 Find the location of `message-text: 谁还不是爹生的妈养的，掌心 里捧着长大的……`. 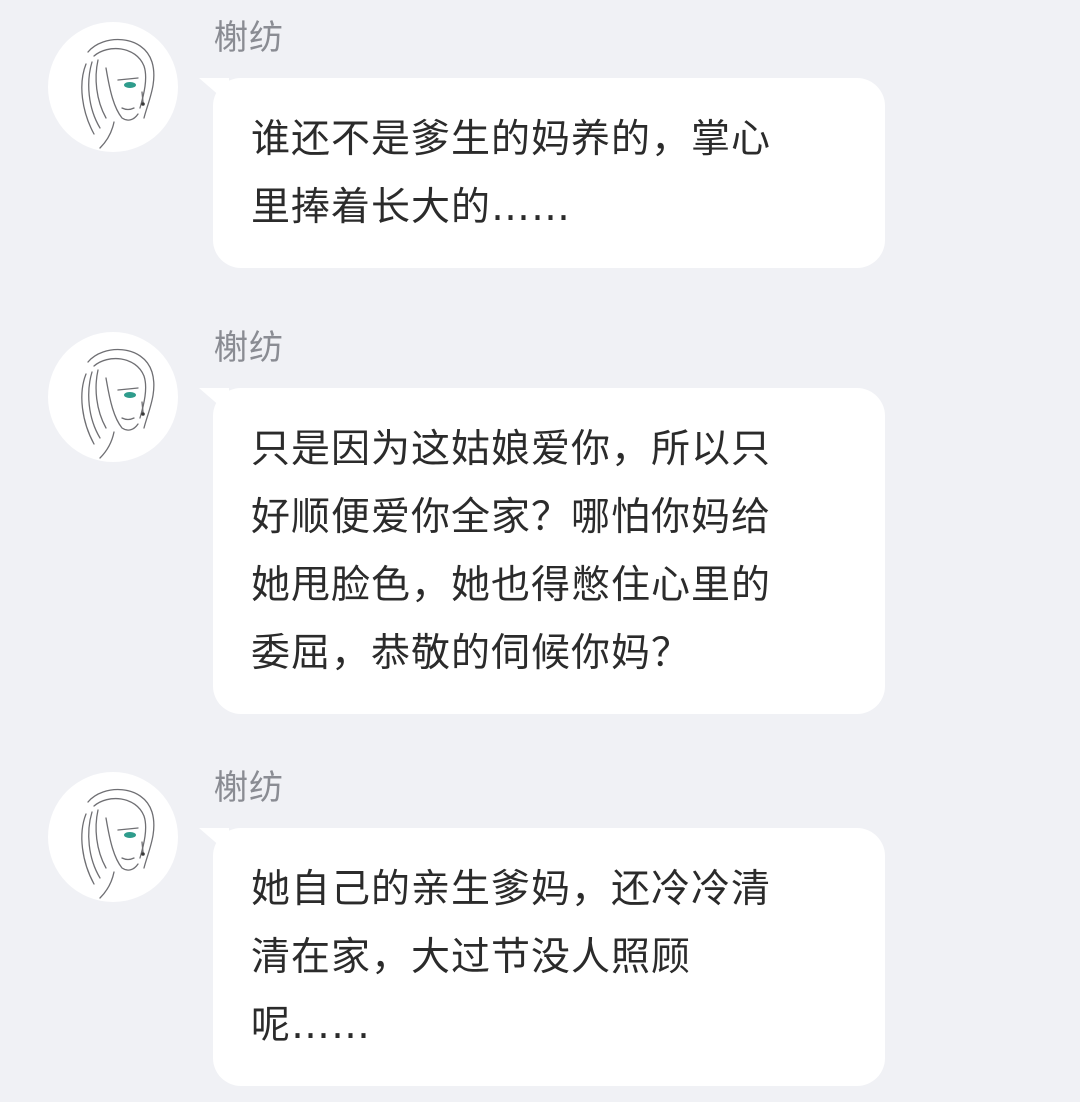

message-text: 谁还不是爹生的妈养的，掌心 里捧着长大的…… is located at coordinates (511, 173).